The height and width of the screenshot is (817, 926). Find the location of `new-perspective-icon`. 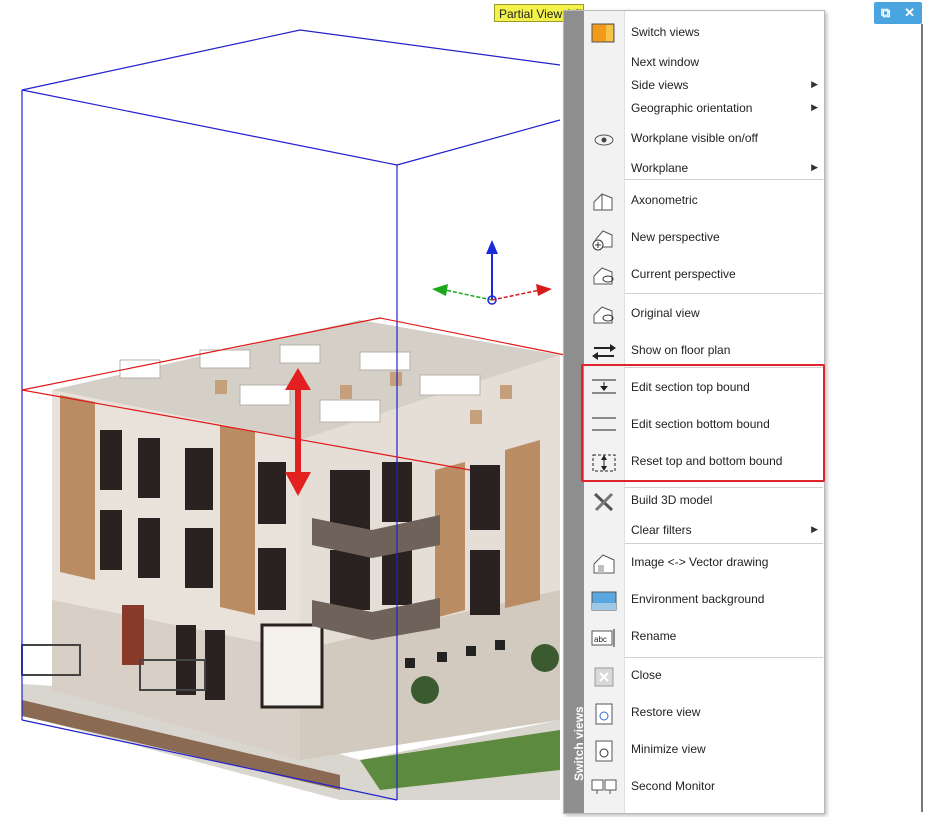

new-perspective-icon is located at coordinates (604, 239).